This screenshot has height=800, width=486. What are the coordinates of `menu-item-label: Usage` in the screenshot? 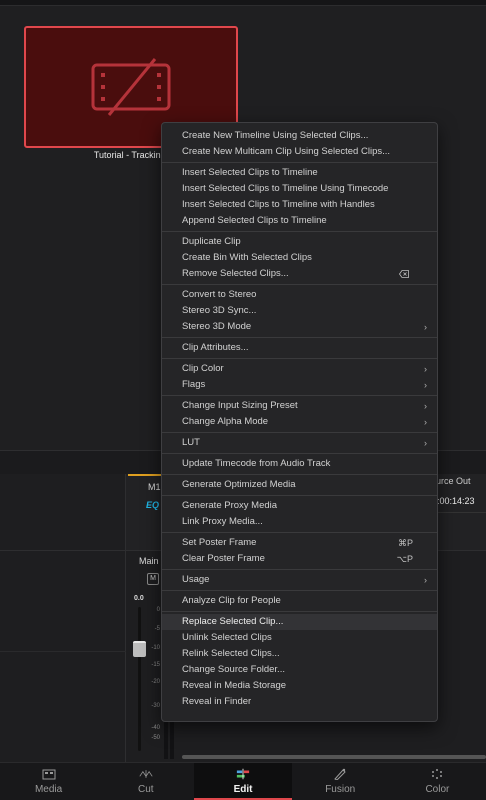 It's located at (196, 579).